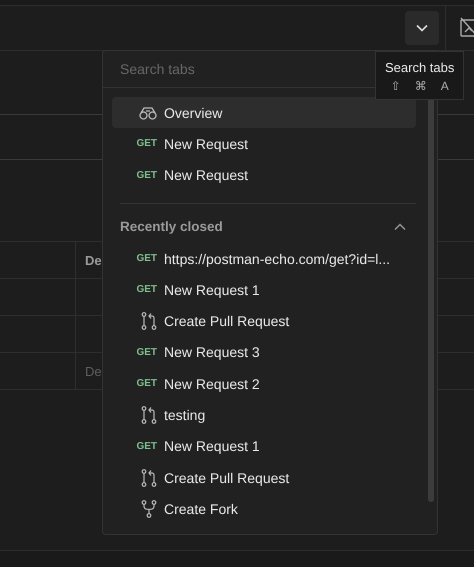 This screenshot has height=567, width=474. Describe the element at coordinates (148, 113) in the screenshot. I see `binoculars-icon` at that location.